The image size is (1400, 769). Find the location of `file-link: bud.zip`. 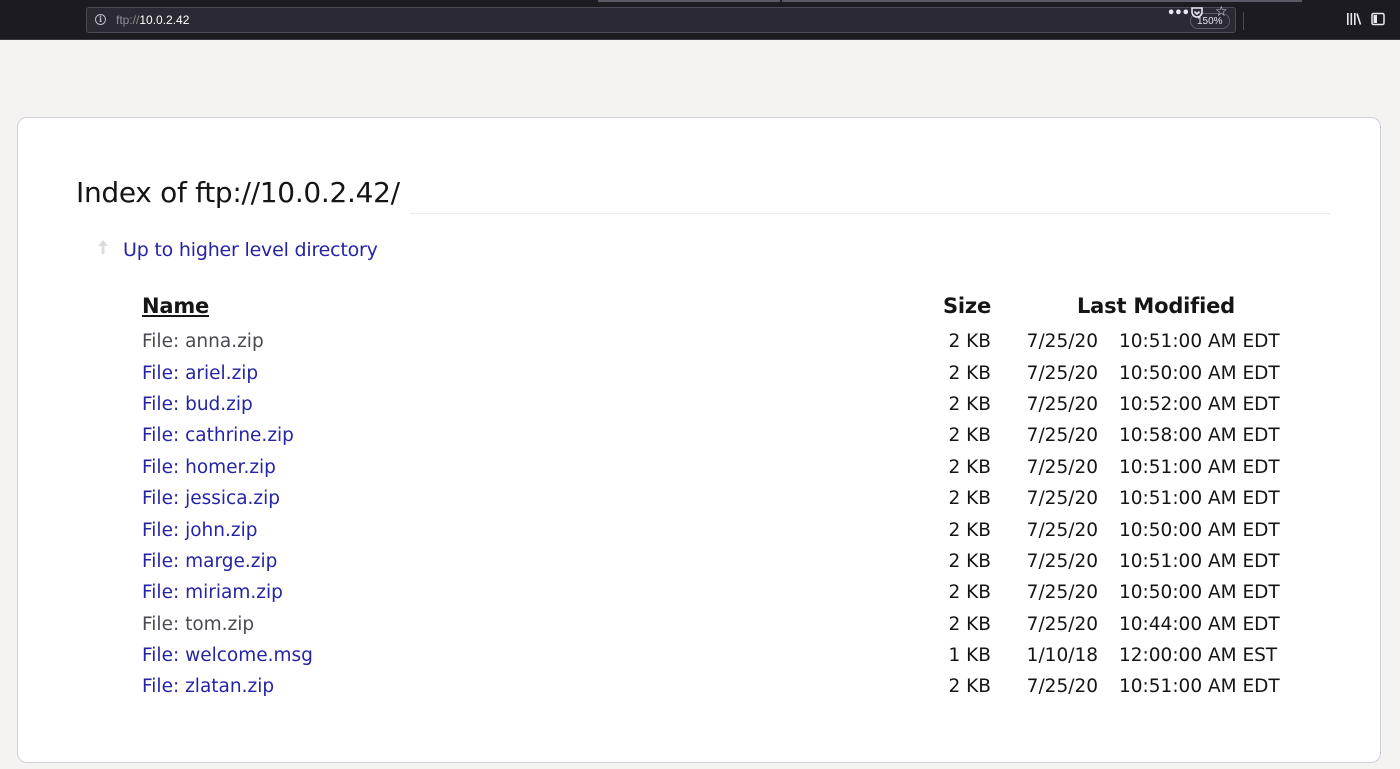

file-link: bud.zip is located at coordinates (219, 404).